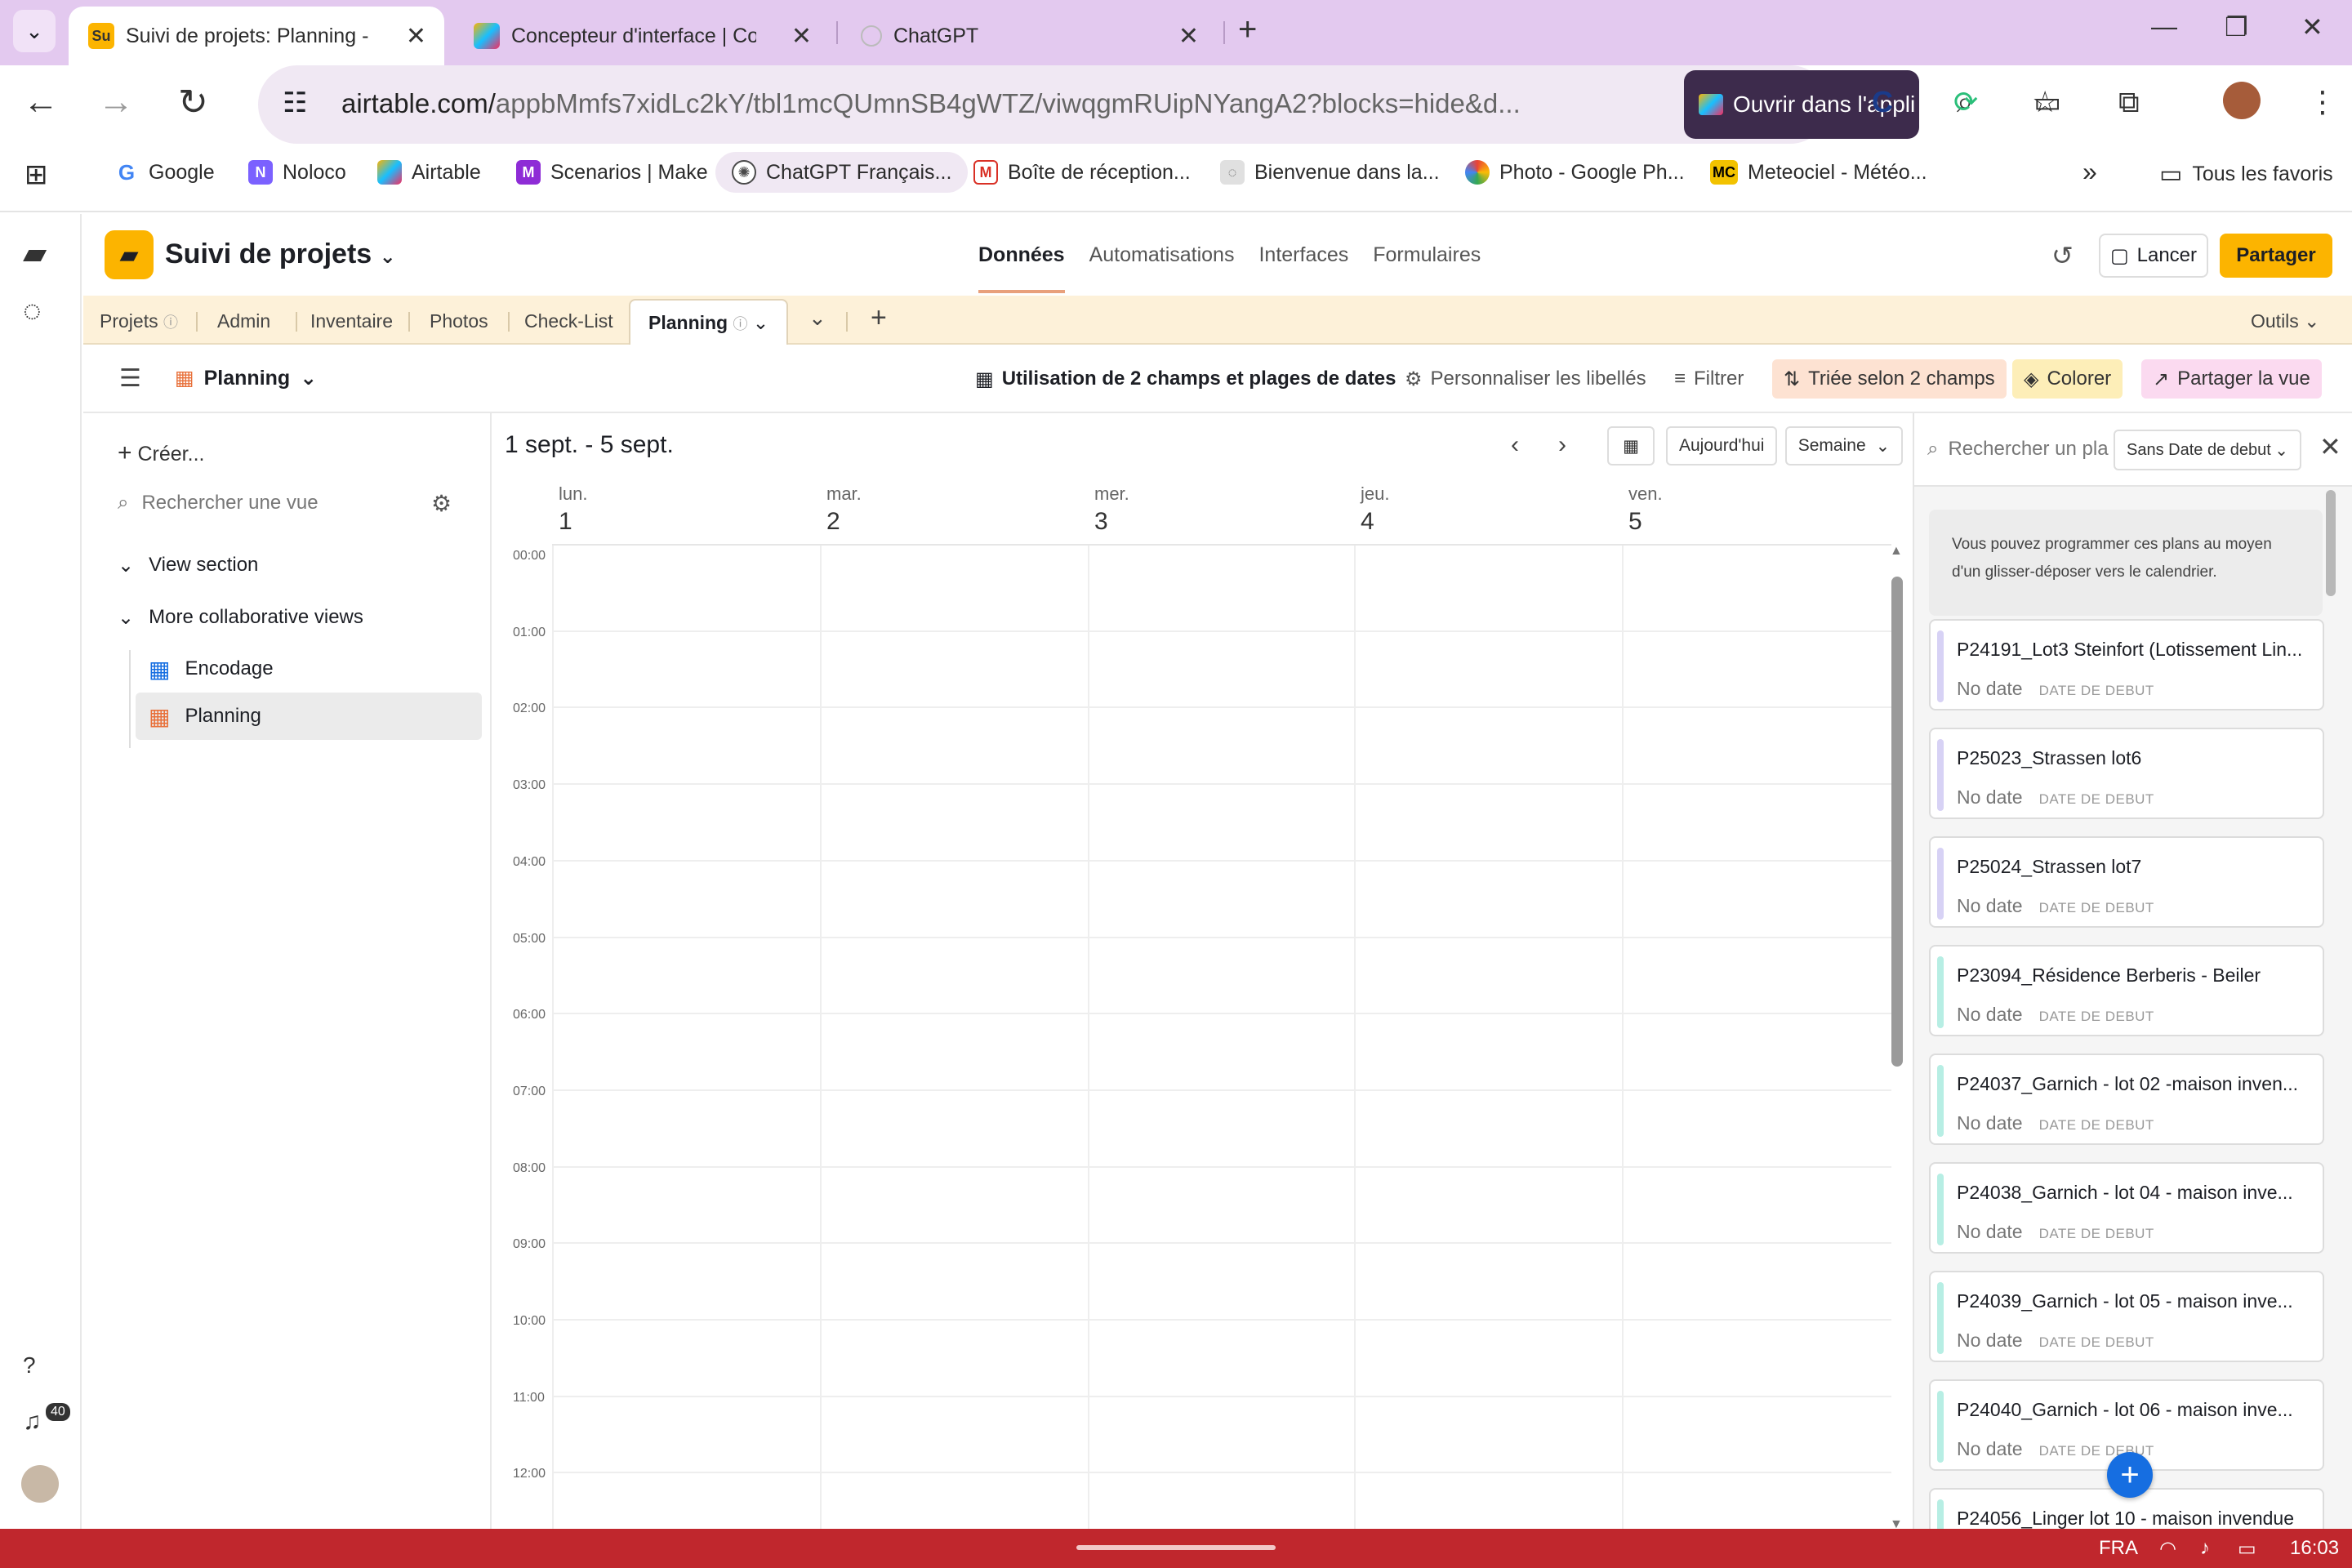 This screenshot has width=2352, height=1568. Describe the element at coordinates (218, 503) in the screenshot. I see `view-search-input: ⌕ Rechercher une vue` at that location.